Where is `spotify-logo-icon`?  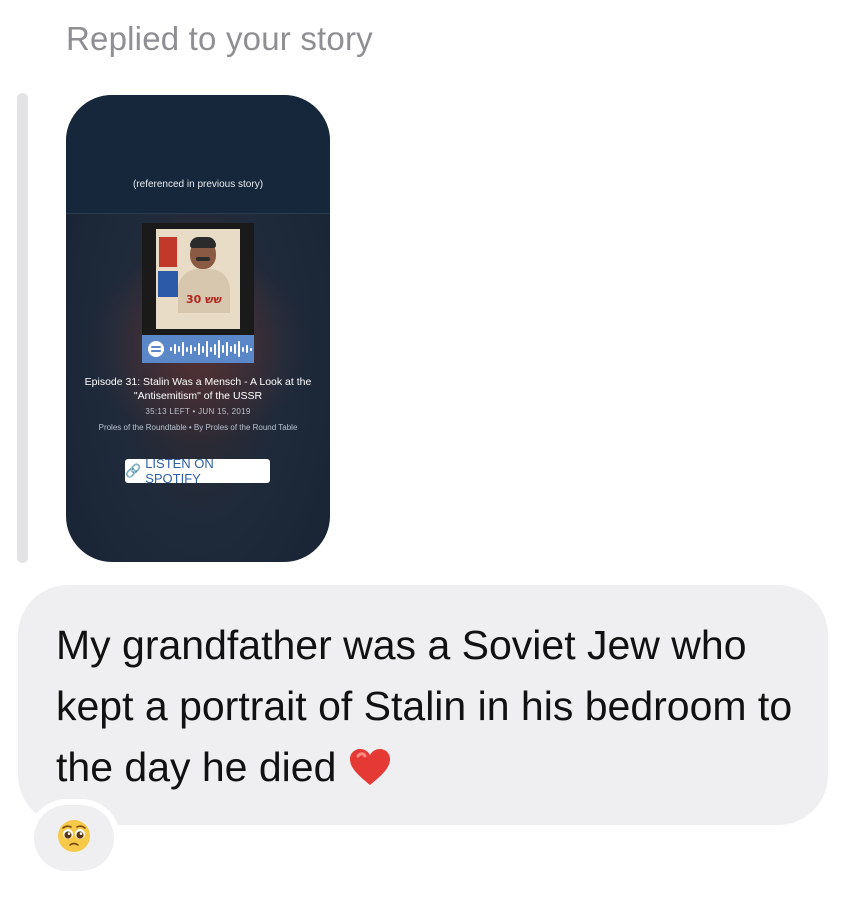 spotify-logo-icon is located at coordinates (156, 349).